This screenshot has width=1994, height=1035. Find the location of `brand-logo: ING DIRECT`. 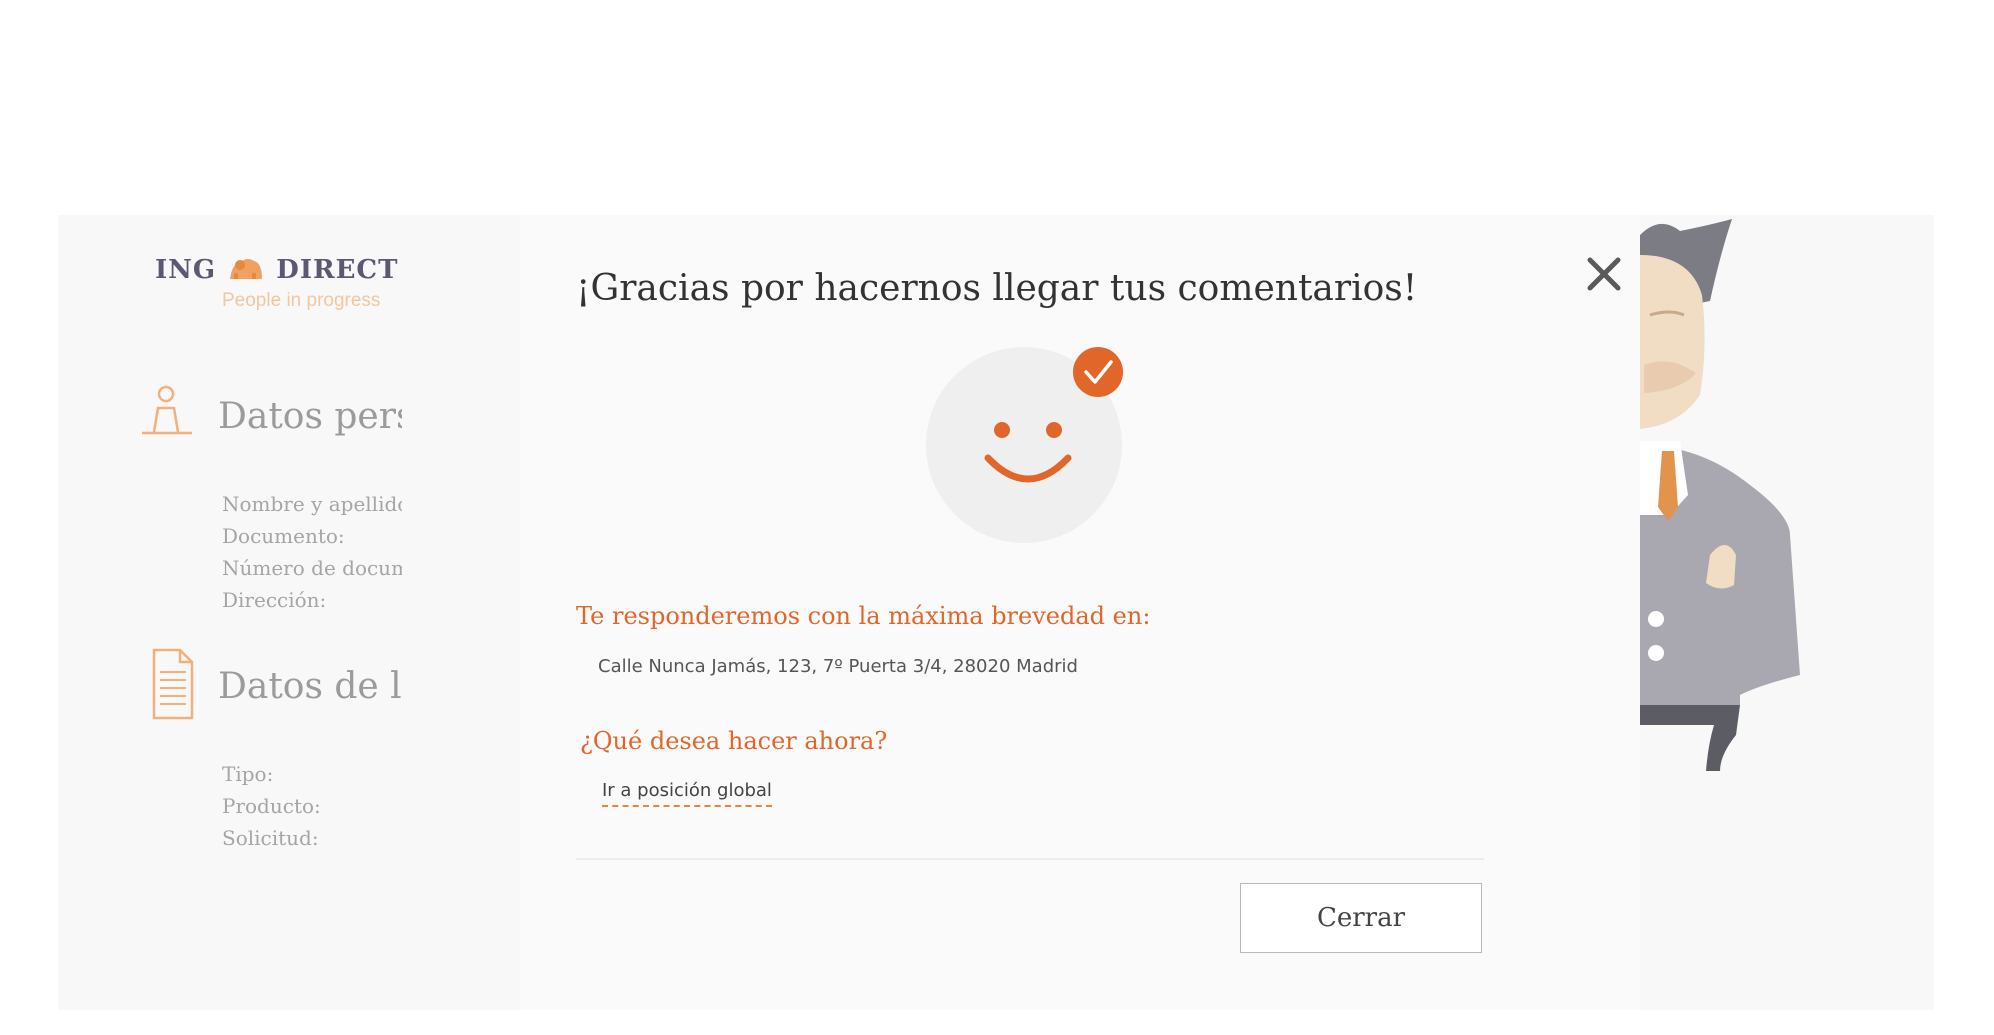

brand-logo: ING DIRECT is located at coordinates (276, 270).